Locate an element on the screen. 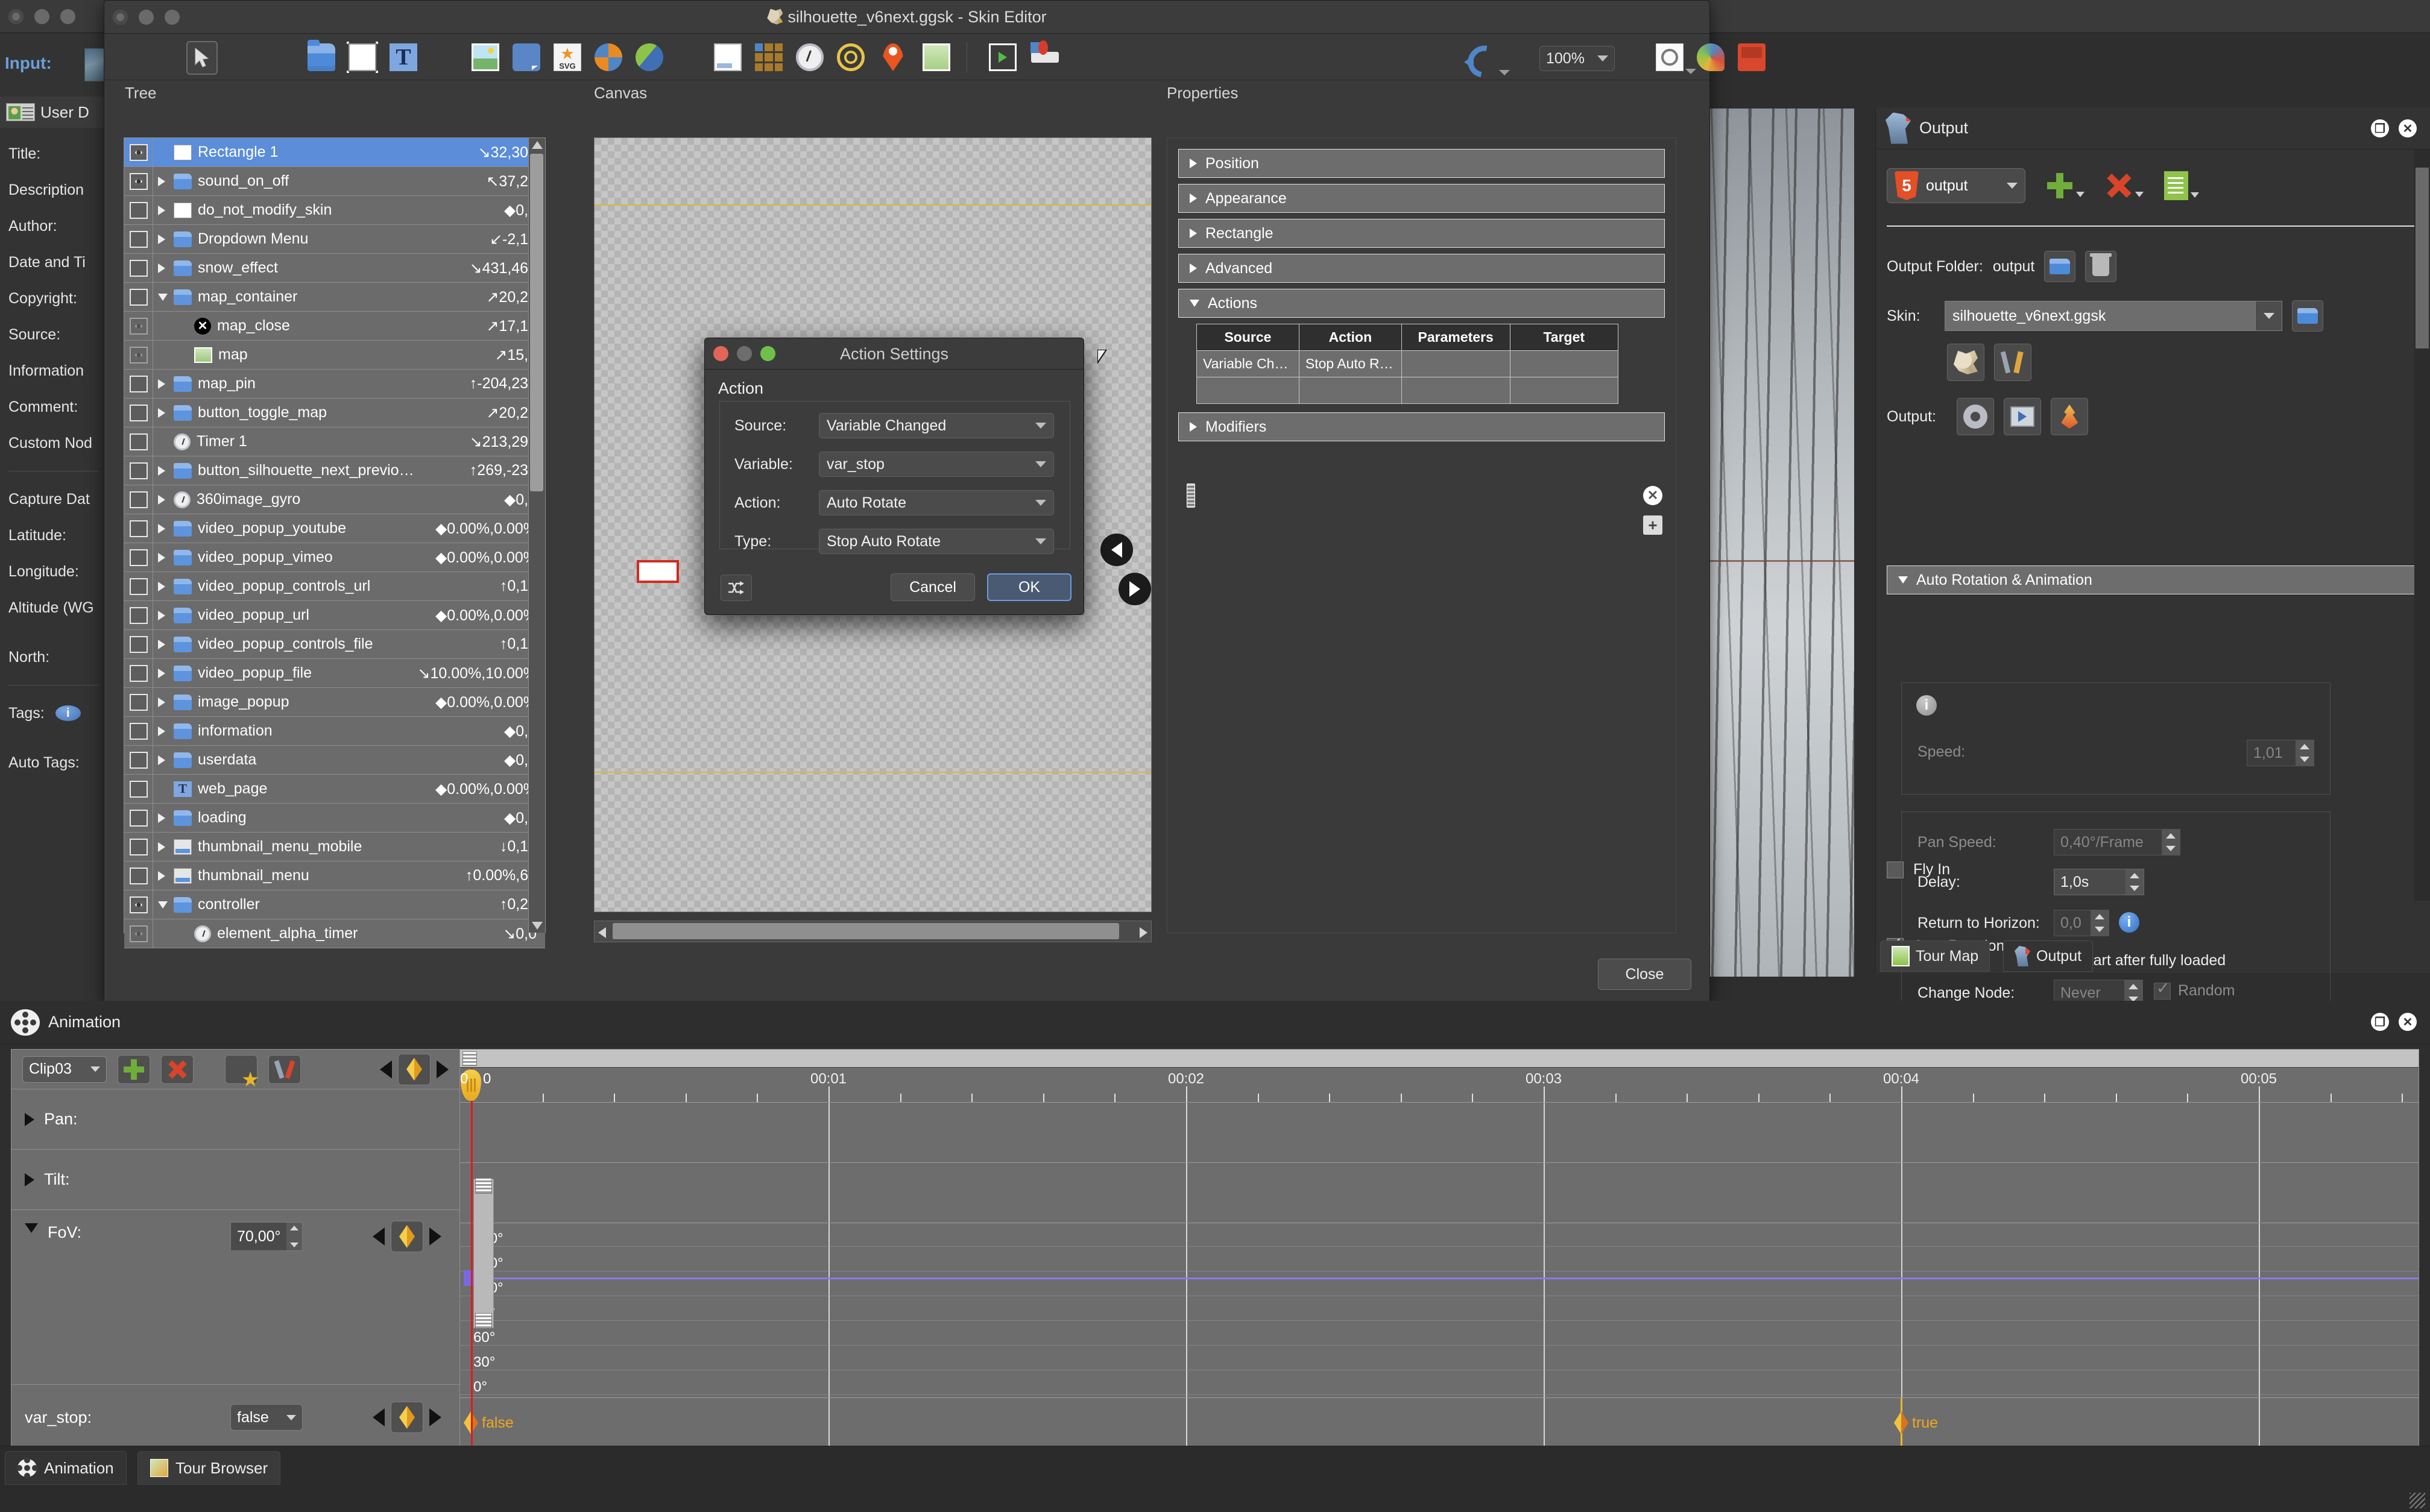 The image size is (2430, 1512). canvas-horizontal-scrollbar is located at coordinates (873, 932).